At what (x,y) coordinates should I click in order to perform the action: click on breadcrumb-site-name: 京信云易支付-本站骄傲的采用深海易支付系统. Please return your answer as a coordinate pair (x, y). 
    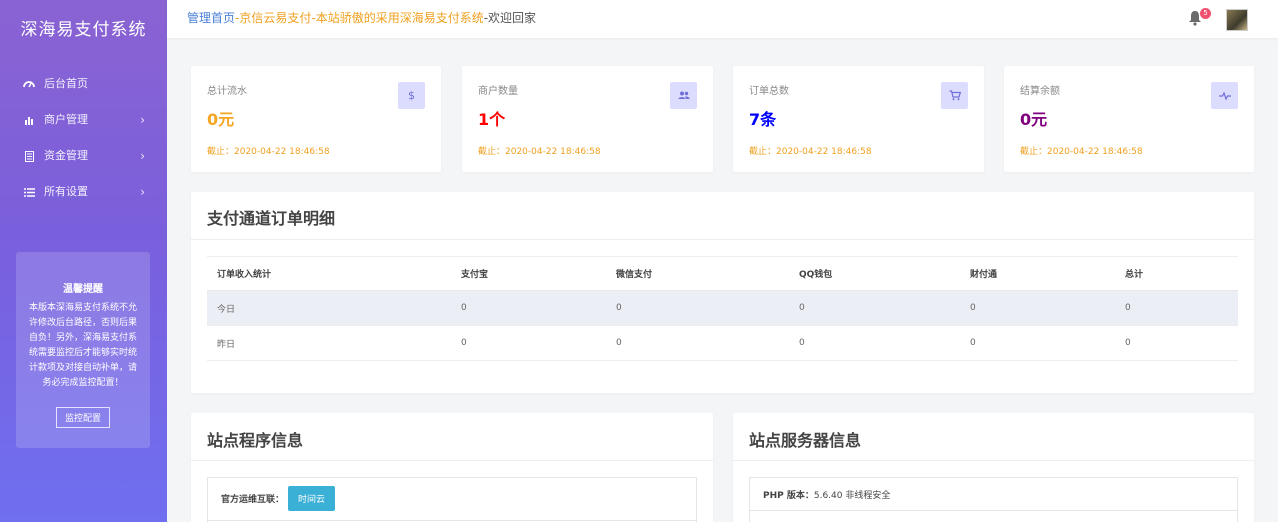
    Looking at the image, I should click on (361, 18).